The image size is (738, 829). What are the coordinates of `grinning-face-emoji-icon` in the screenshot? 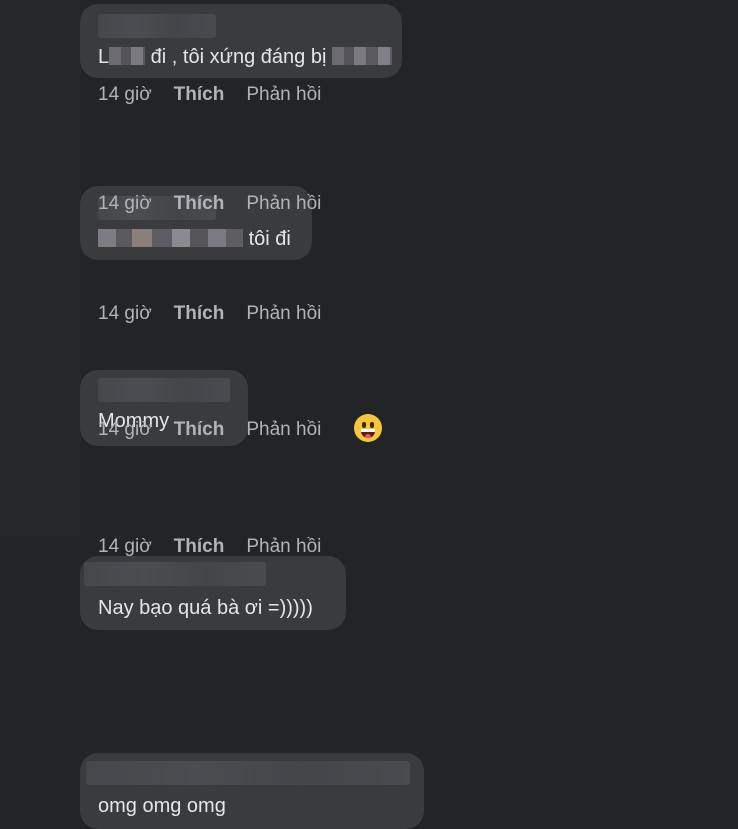 It's located at (368, 428).